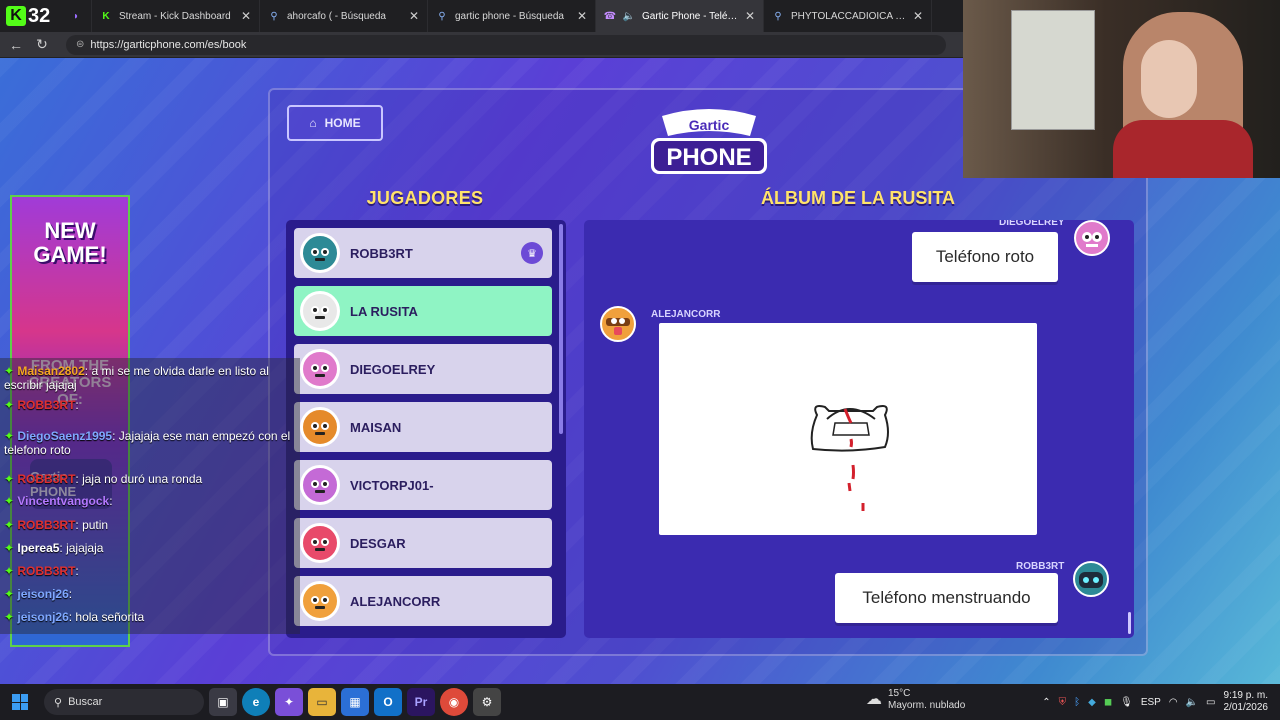 The width and height of the screenshot is (1280, 720). What do you see at coordinates (355, 702) in the screenshot?
I see `store-icon: ▦` at bounding box center [355, 702].